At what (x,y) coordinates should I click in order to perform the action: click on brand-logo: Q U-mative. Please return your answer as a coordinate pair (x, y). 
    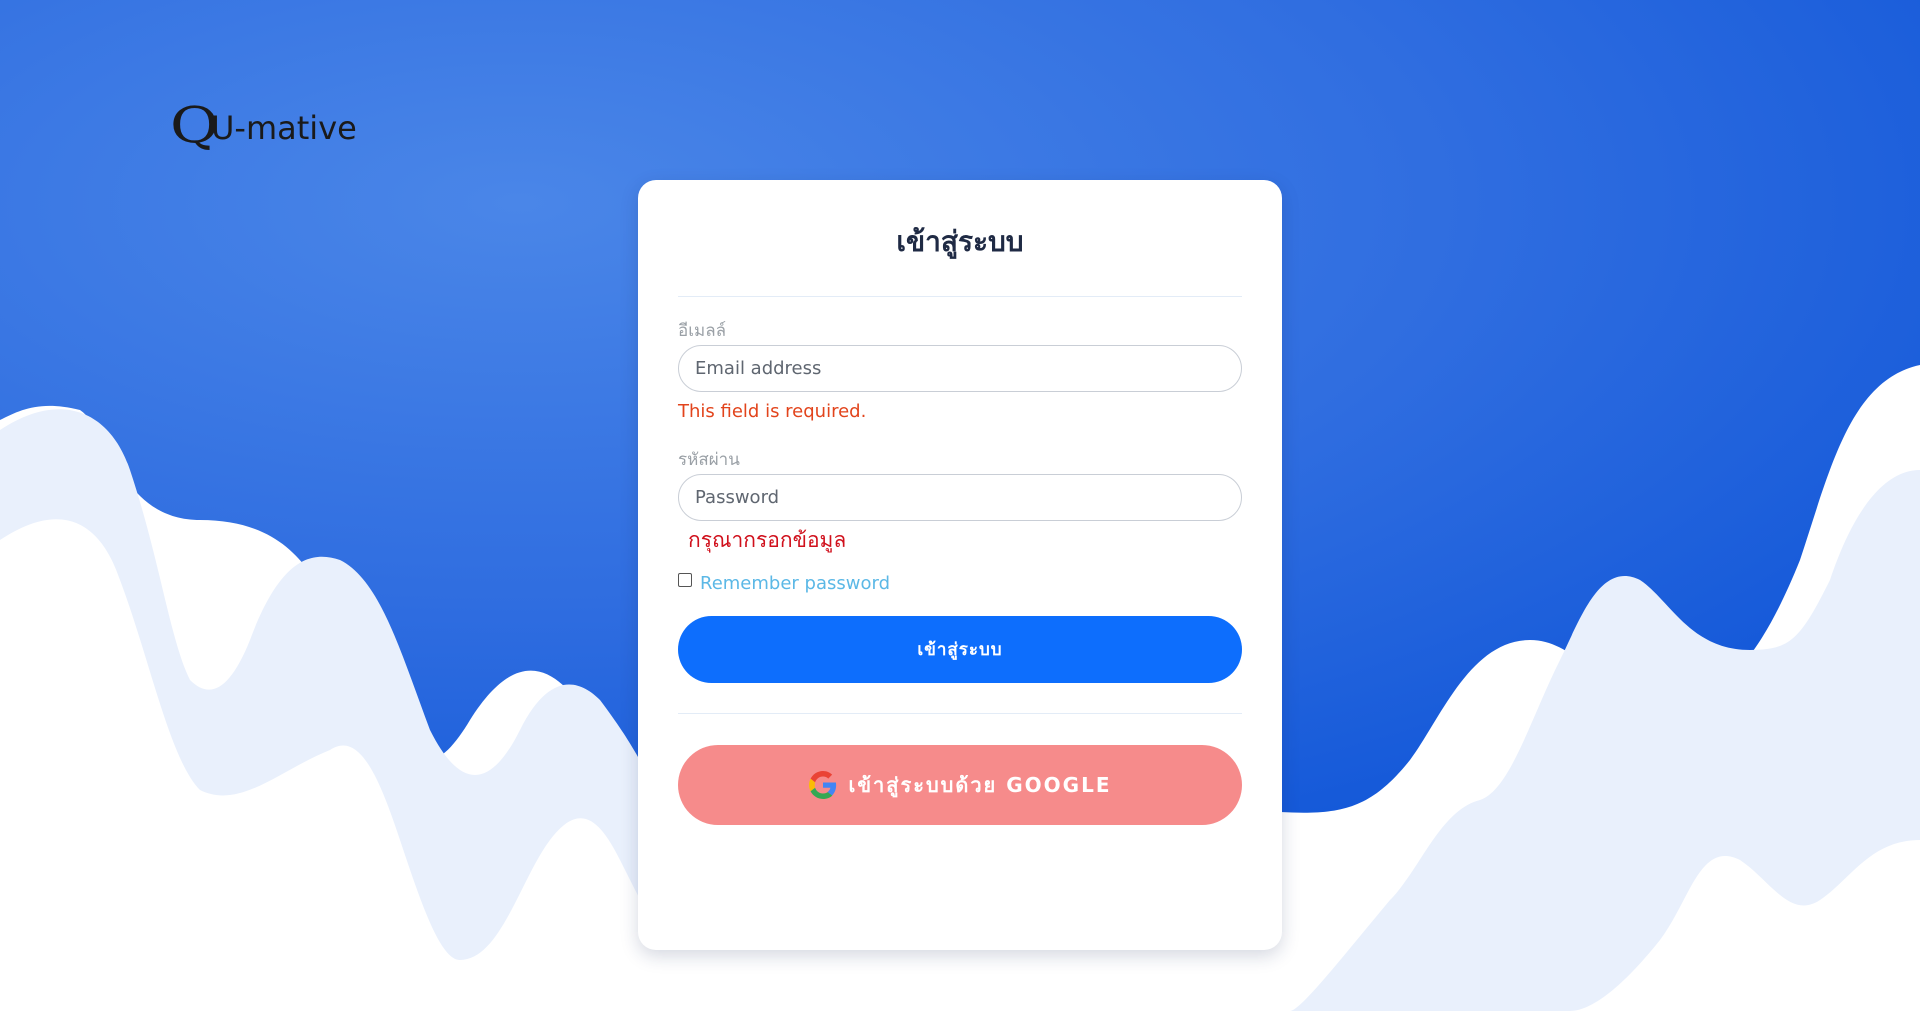
    Looking at the image, I should click on (263, 125).